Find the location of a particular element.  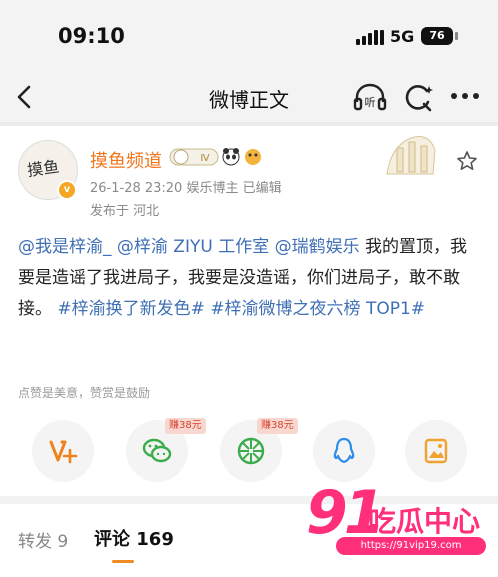

reward-button is located at coordinates (63, 451).